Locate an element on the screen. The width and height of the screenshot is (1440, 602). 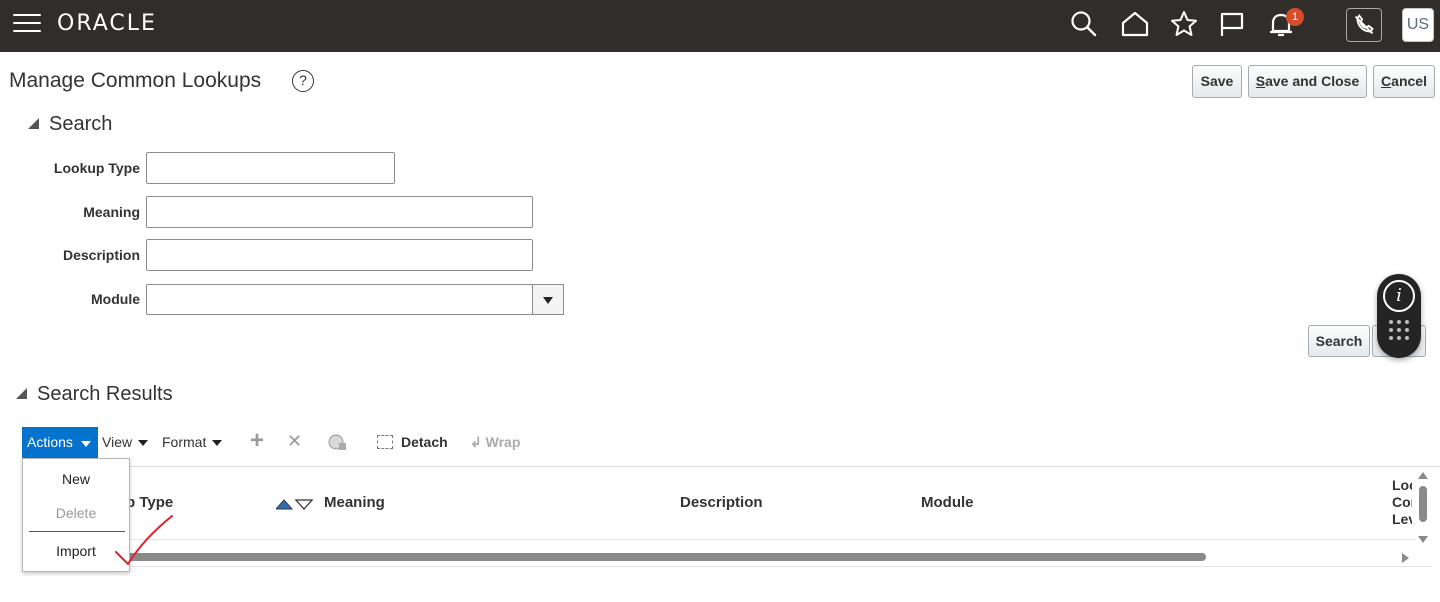
view-menu: View is located at coordinates (125, 442).